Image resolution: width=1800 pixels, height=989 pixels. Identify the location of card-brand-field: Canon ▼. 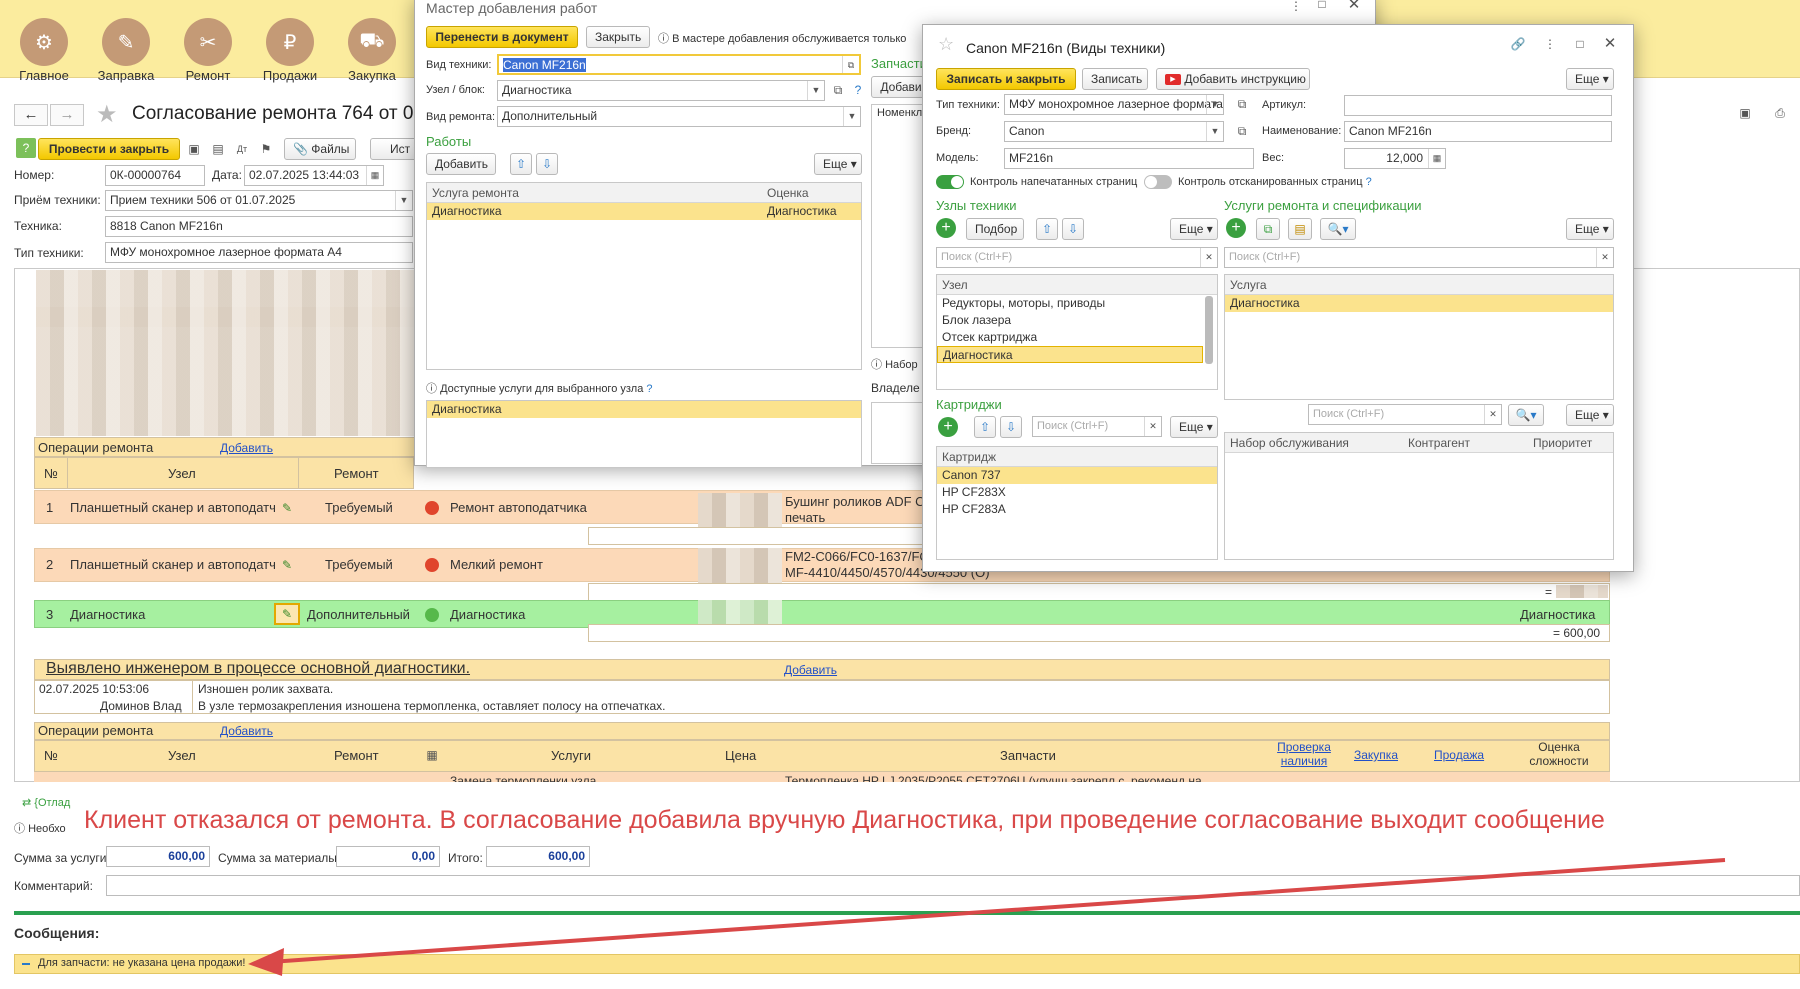
(1114, 131).